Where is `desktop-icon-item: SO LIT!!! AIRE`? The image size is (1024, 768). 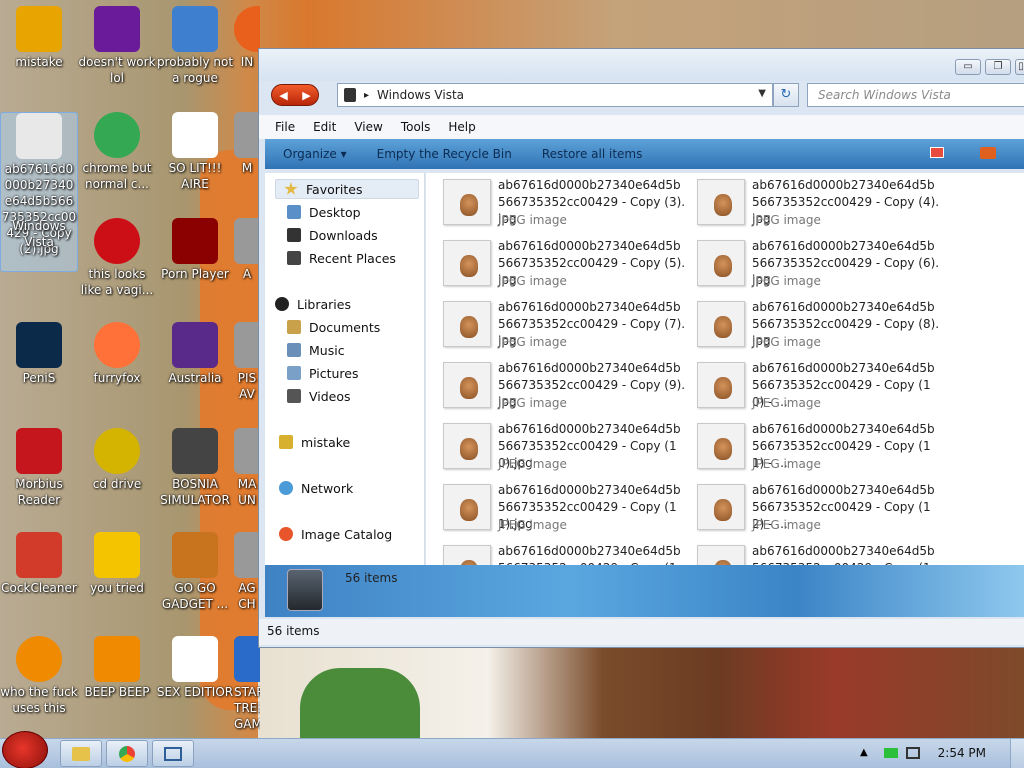
desktop-icon-item: SO LIT!!! AIRE is located at coordinates (195, 152).